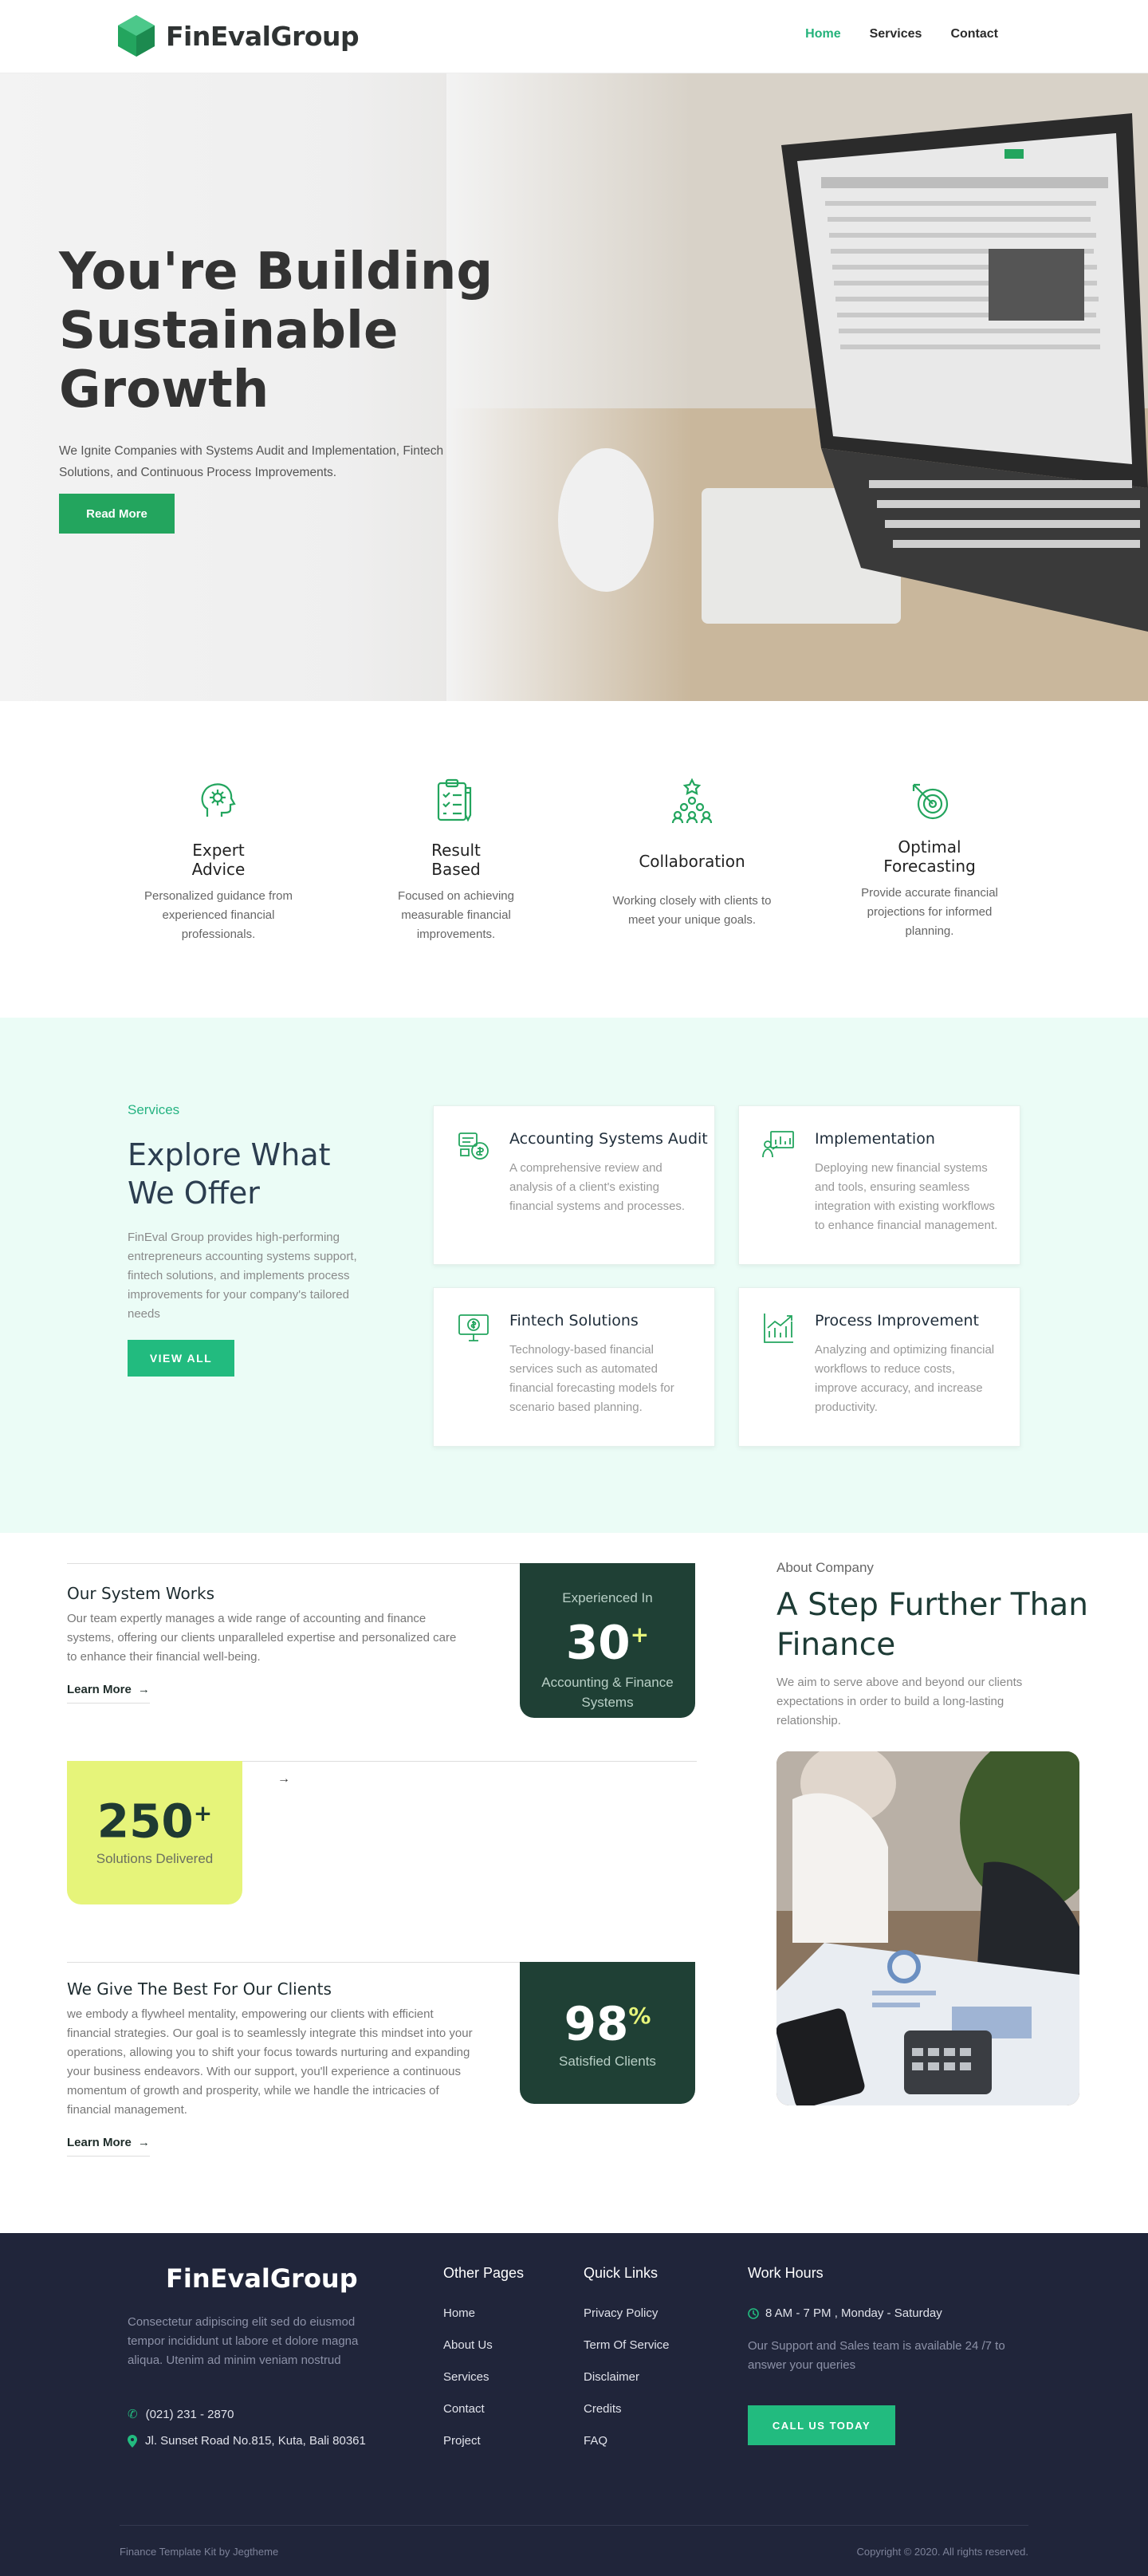  I want to click on solutions-plus: +, so click(203, 1813).